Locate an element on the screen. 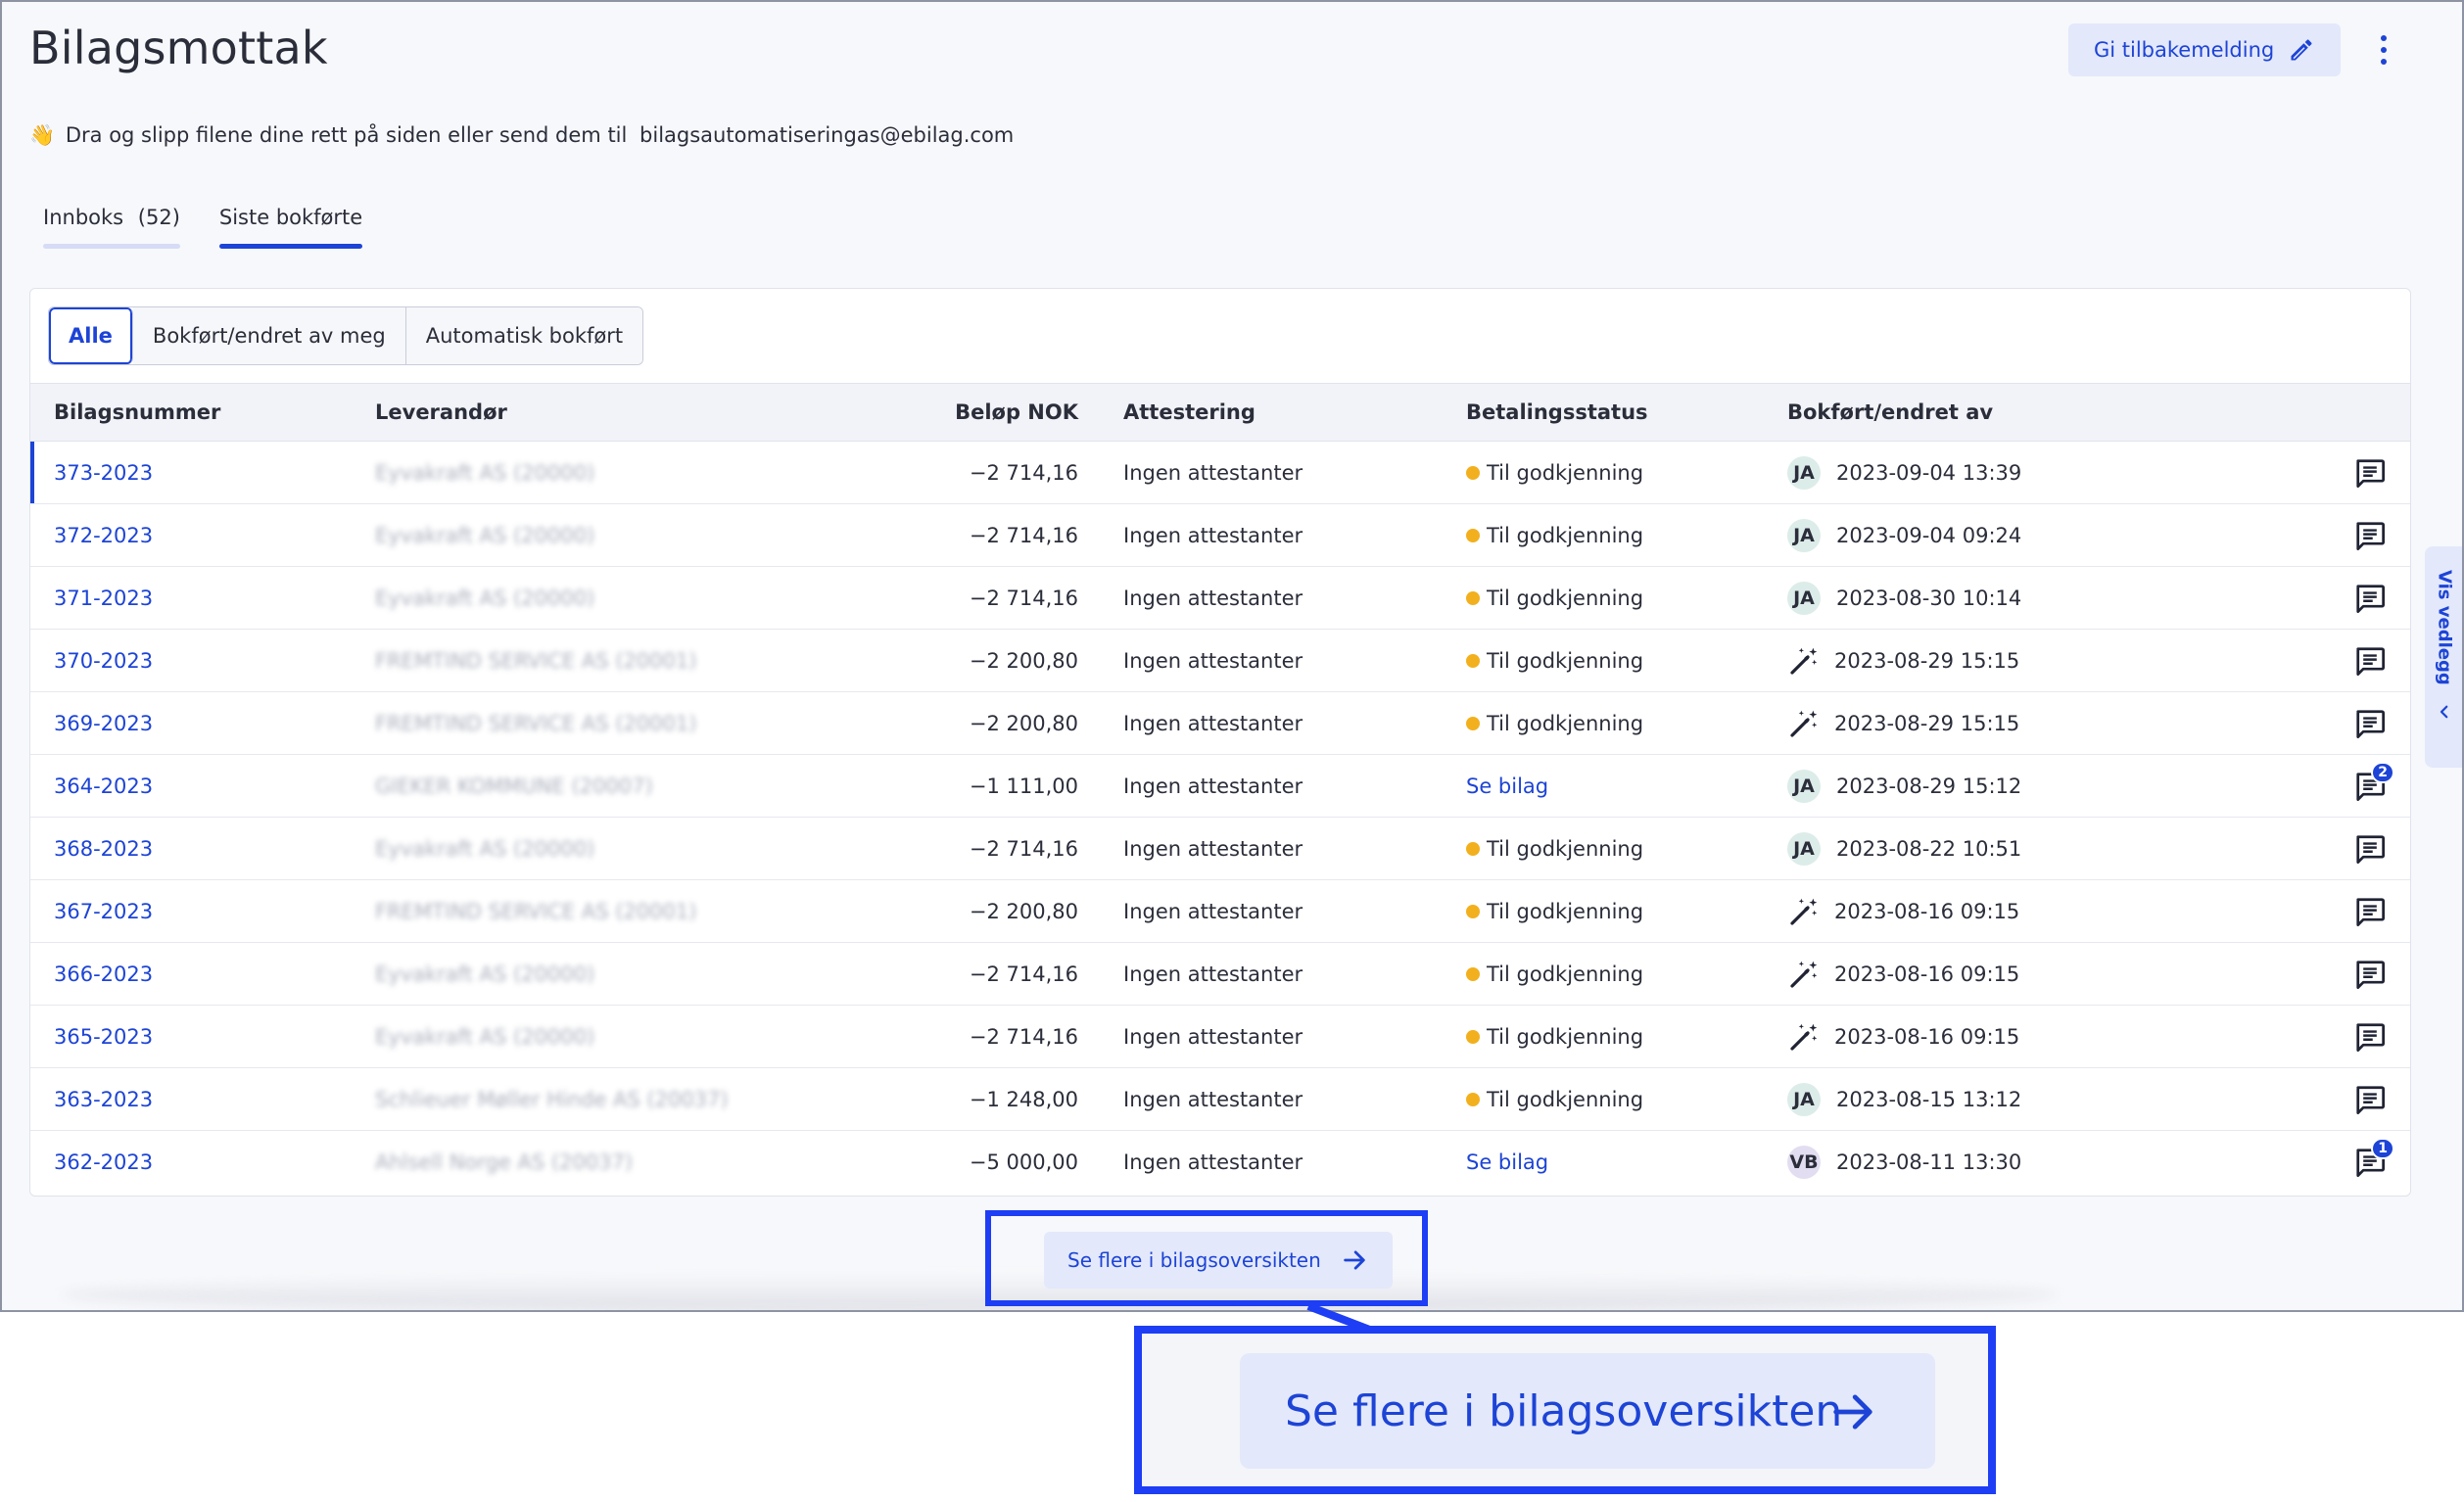  col-bokfort-av: Bokført/endret av is located at coordinates (1890, 412).